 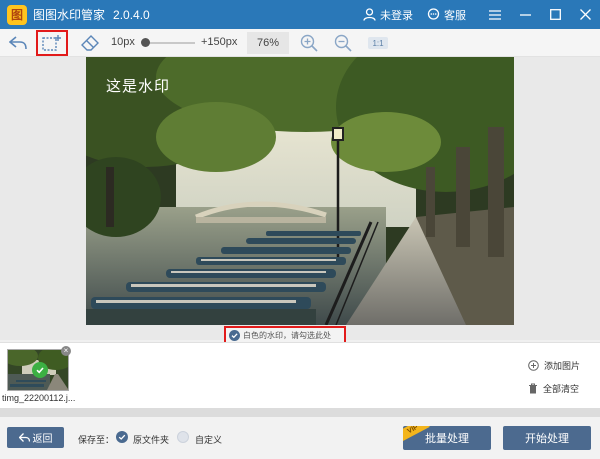 What do you see at coordinates (378, 43) in the screenshot?
I see `actual-size-button: 1:1` at bounding box center [378, 43].